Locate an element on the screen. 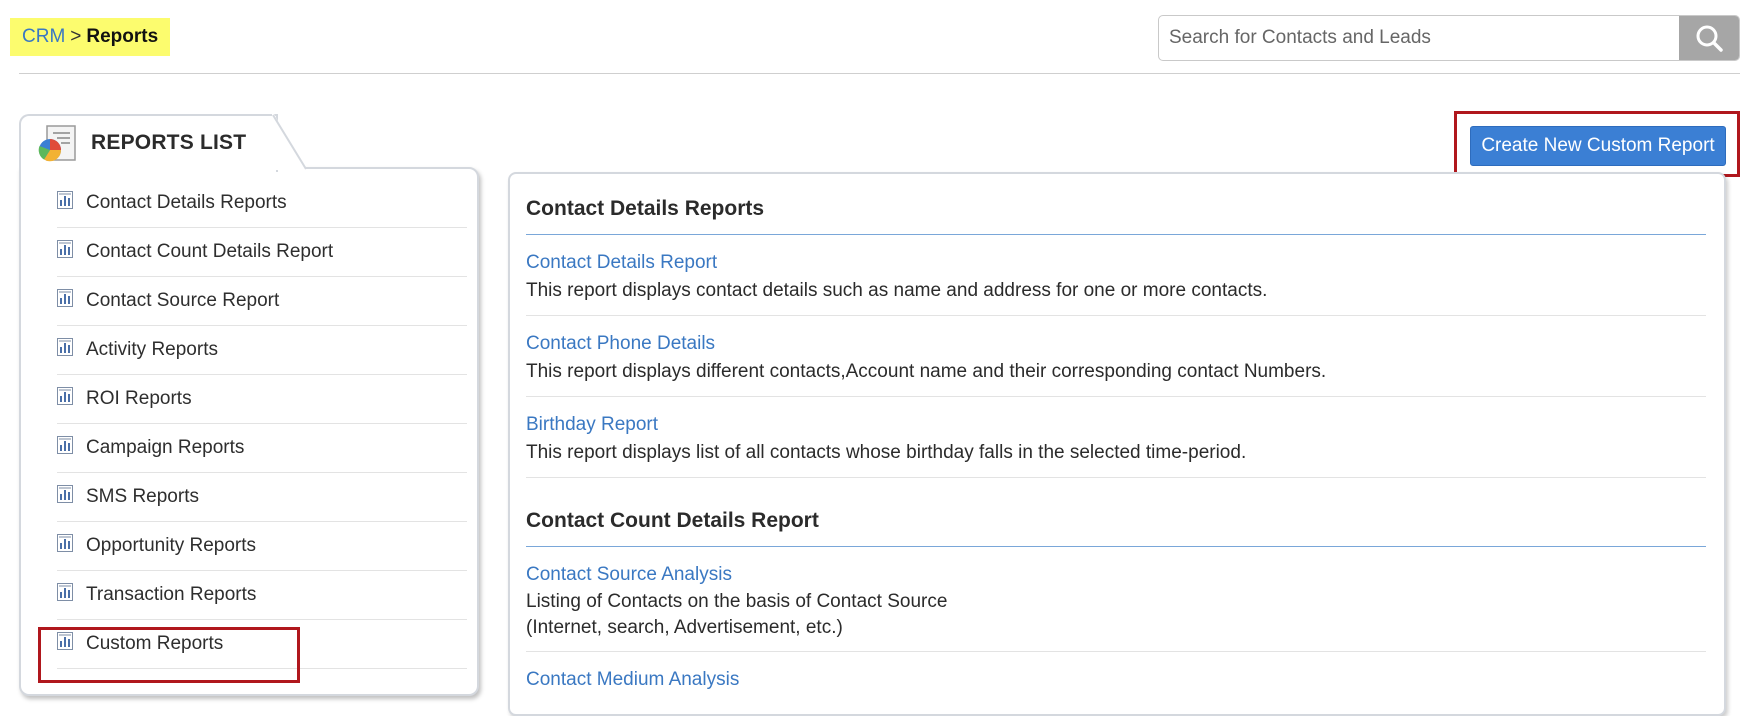  reports-list-item-label: Custom Reports is located at coordinates (155, 643).